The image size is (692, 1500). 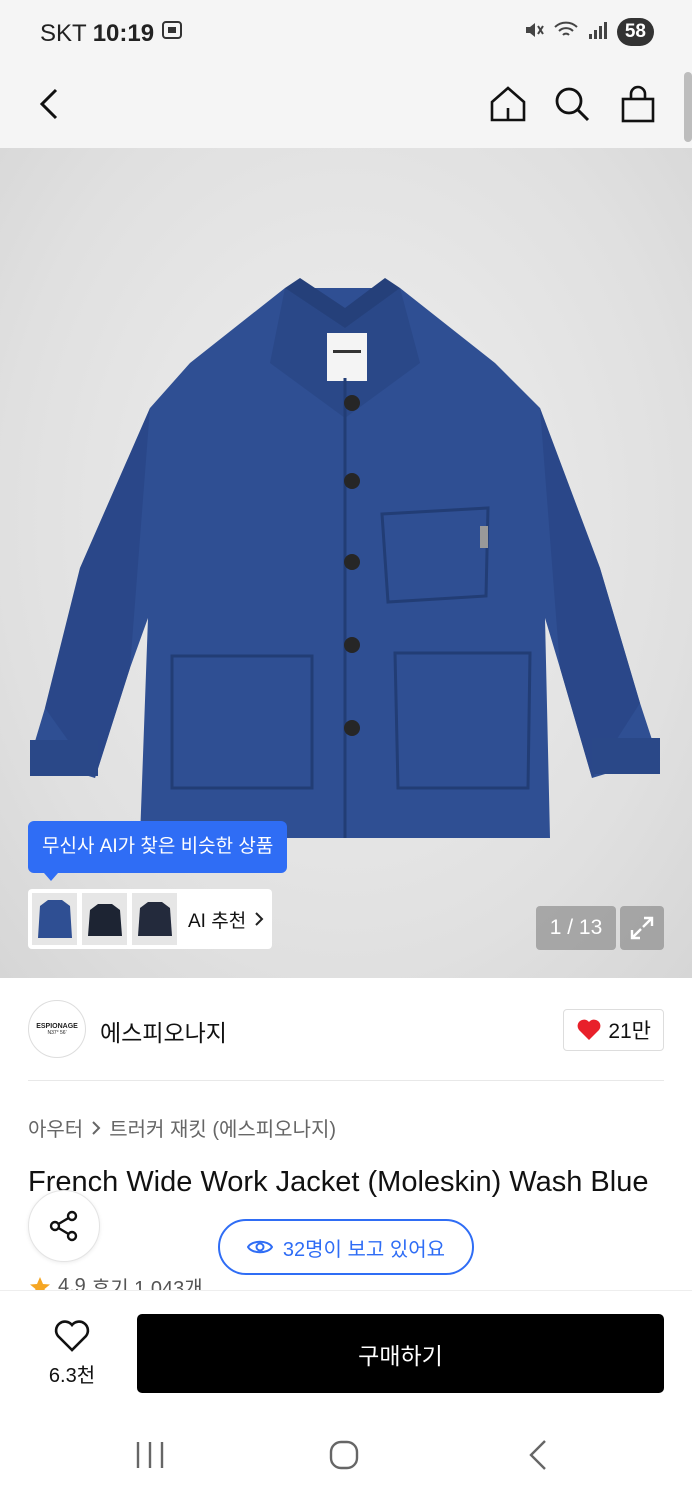 What do you see at coordinates (72, 1353) in the screenshot?
I see `wishlist-button: 6.3천` at bounding box center [72, 1353].